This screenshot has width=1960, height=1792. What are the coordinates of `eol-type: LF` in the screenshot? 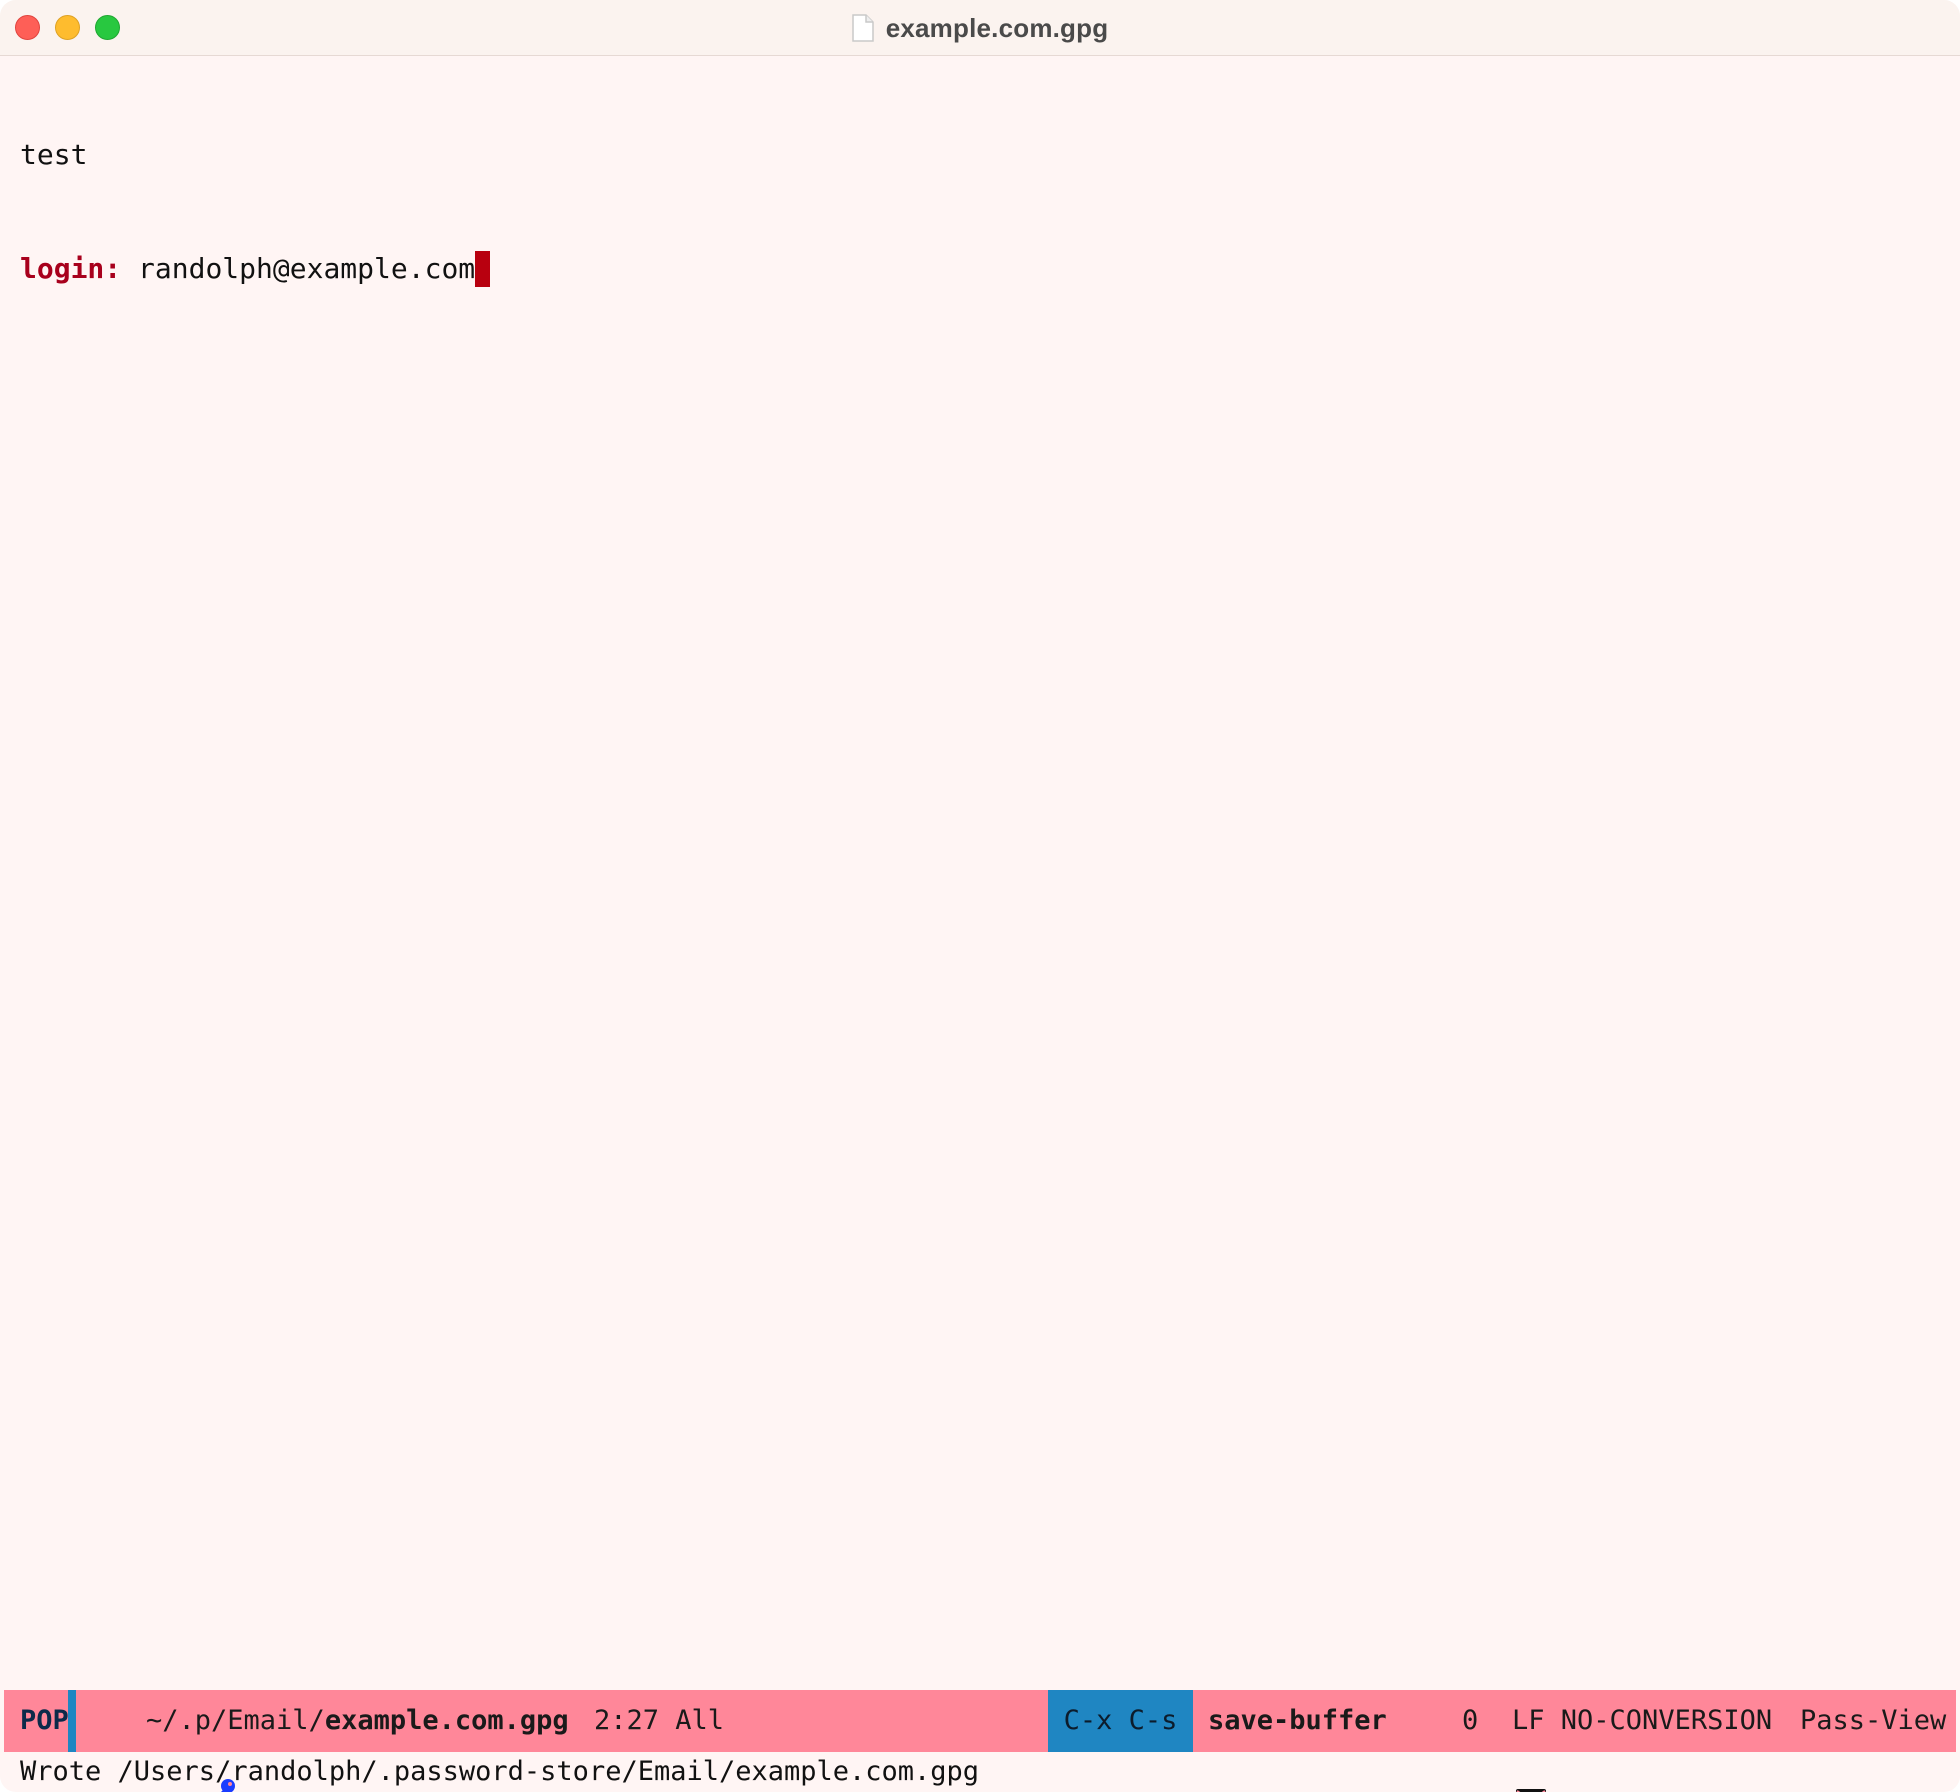 It's located at (1528, 1720).